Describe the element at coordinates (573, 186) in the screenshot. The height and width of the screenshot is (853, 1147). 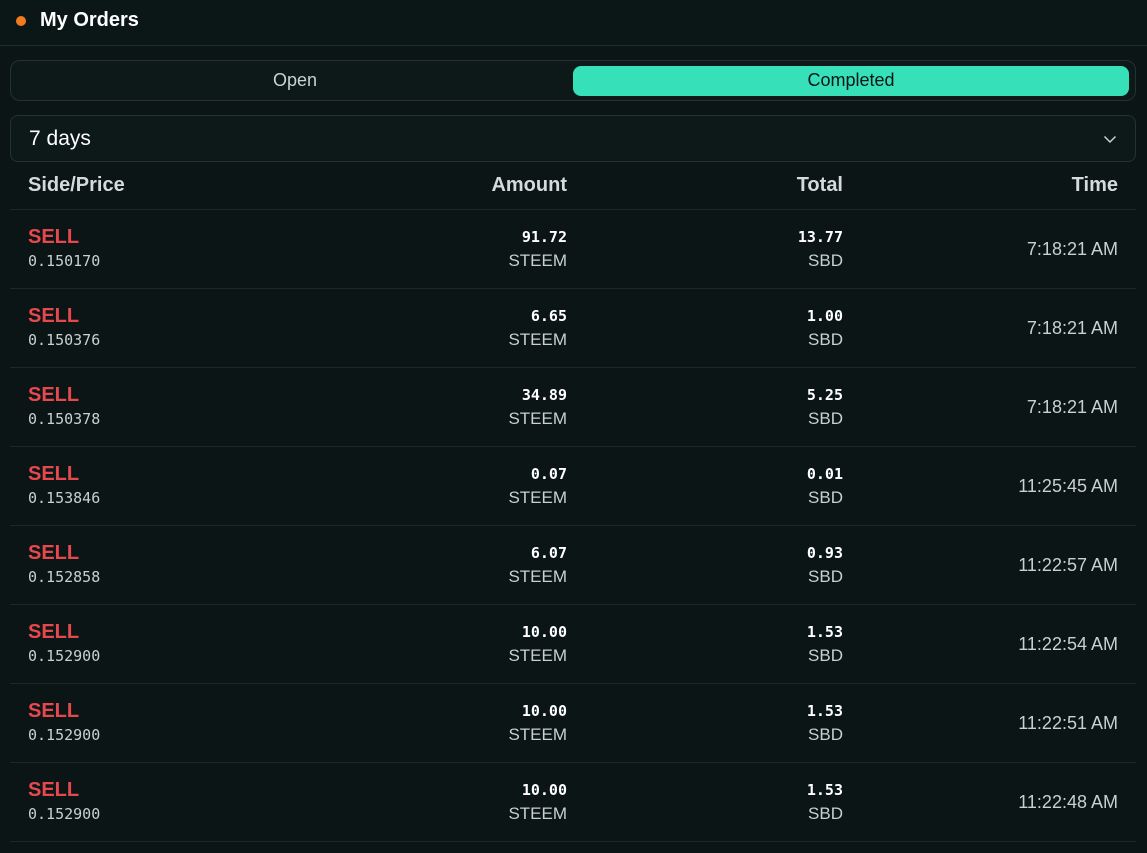
I see `table-header: Side/Price Amount Total Time` at that location.